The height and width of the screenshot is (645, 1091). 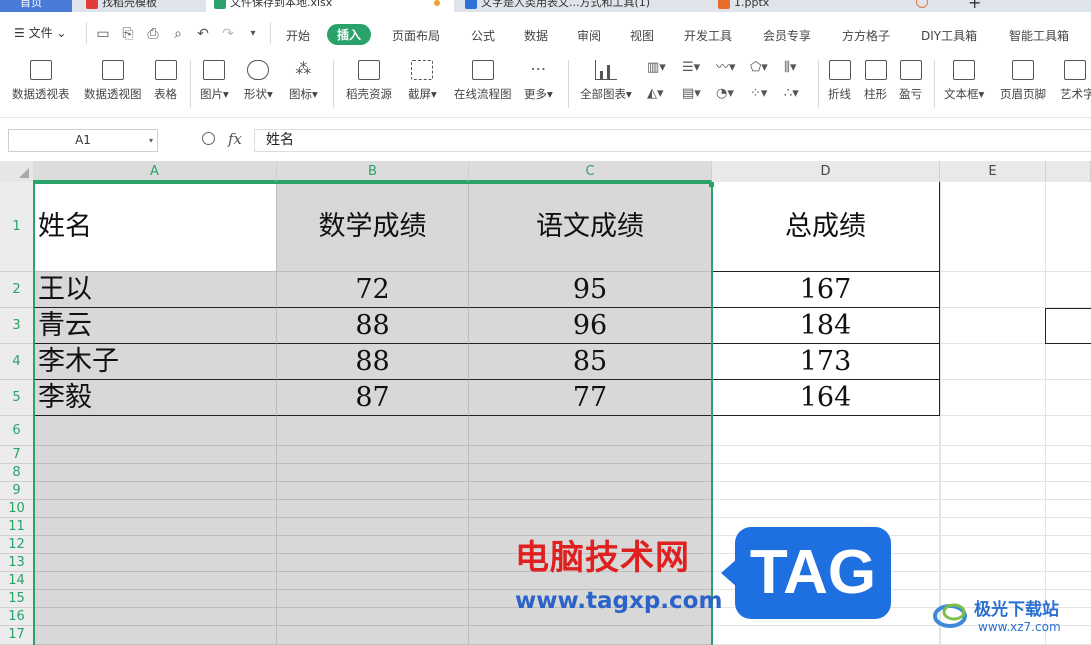 What do you see at coordinates (16, 431) in the screenshot?
I see `row-header-6: 6` at bounding box center [16, 431].